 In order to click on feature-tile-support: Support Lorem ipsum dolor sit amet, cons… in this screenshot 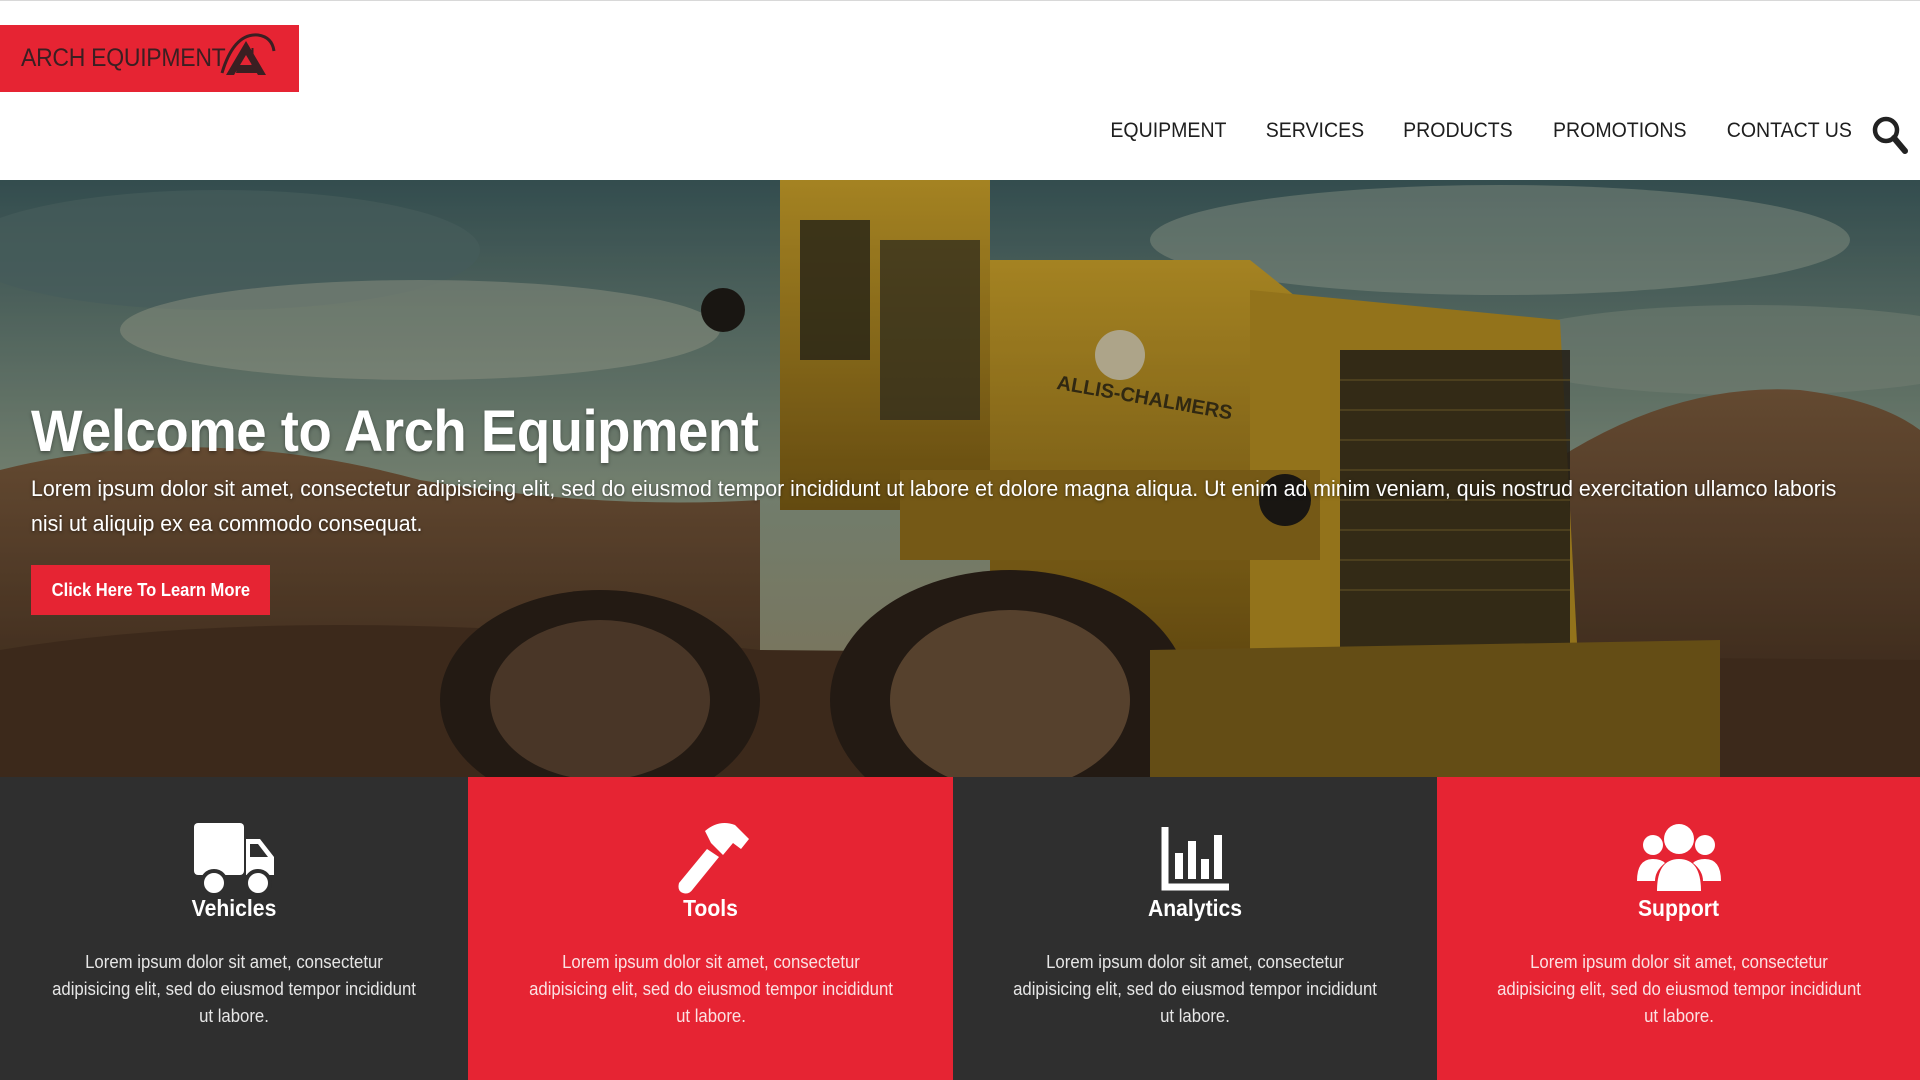, I will do `click(1678, 928)`.